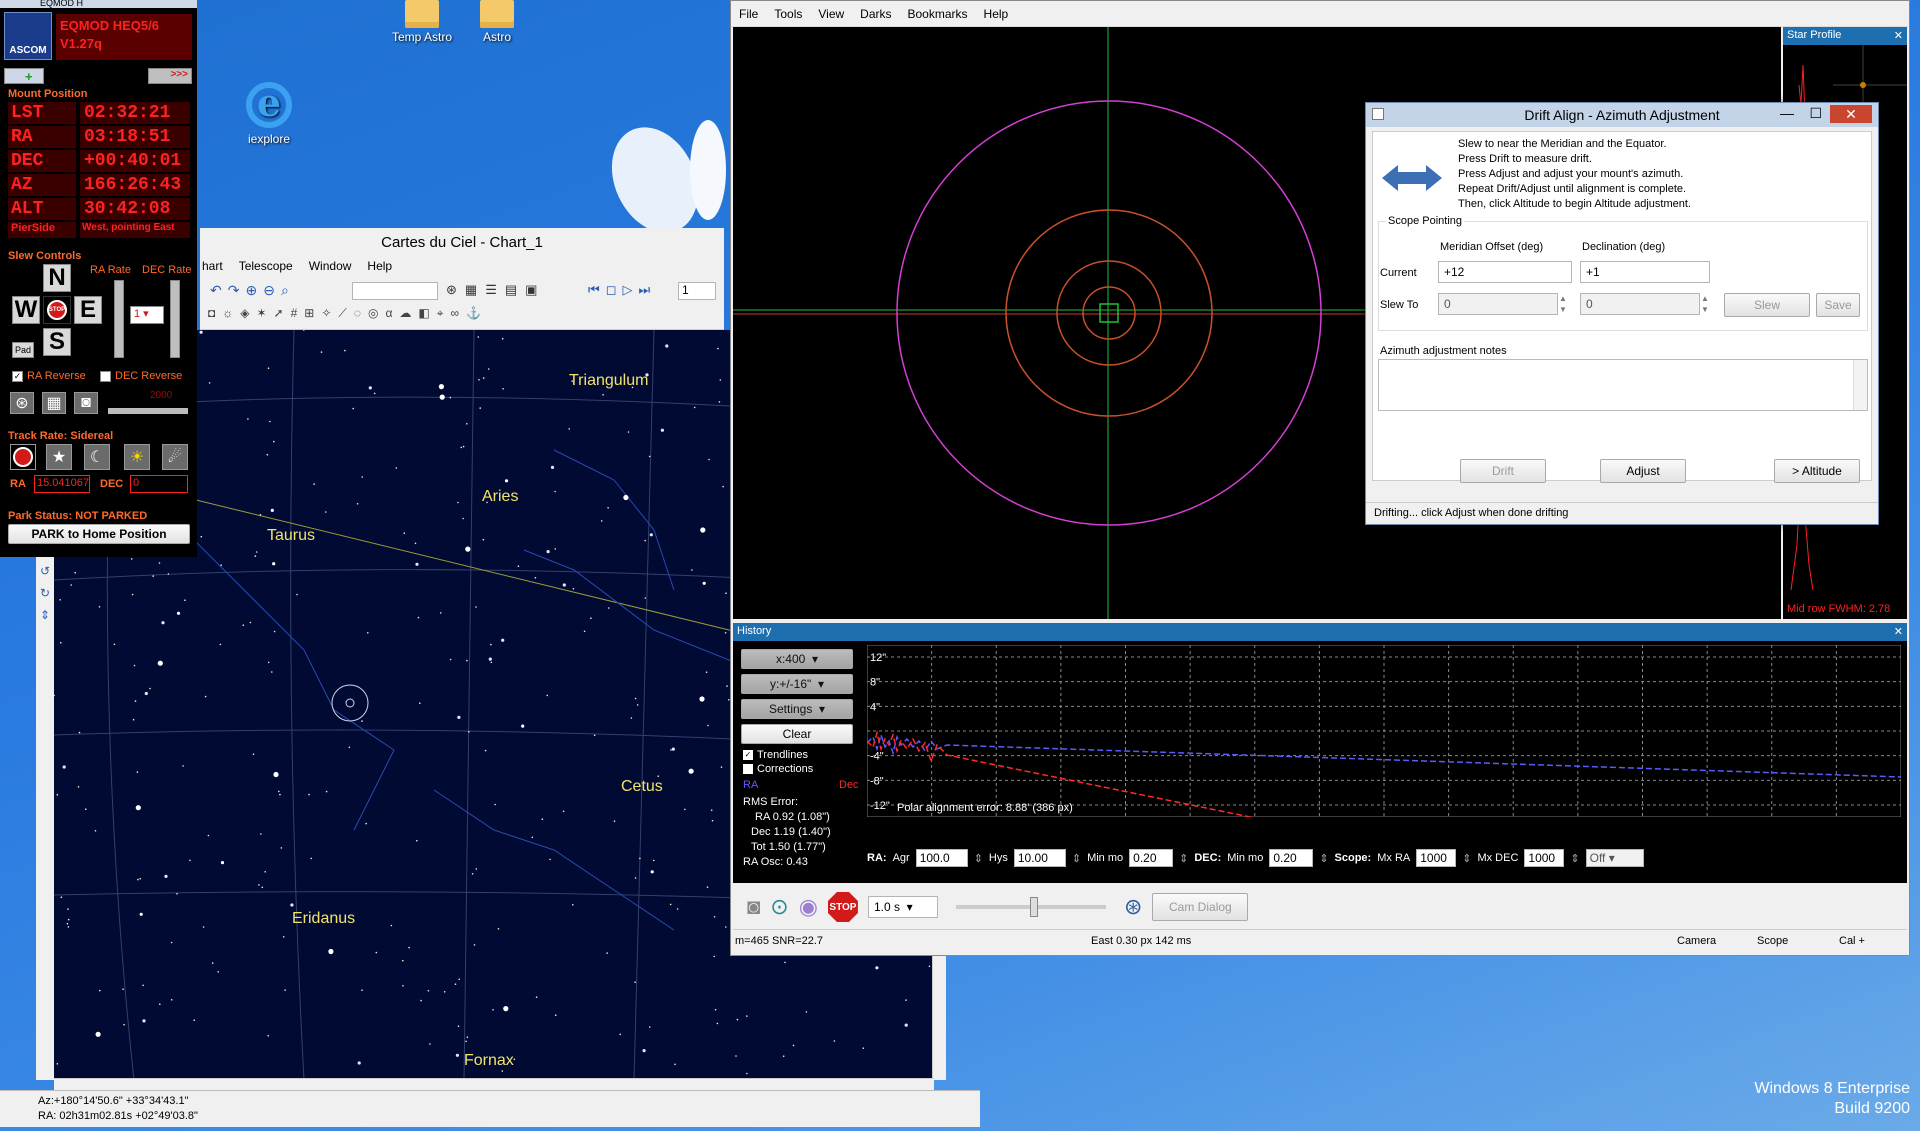 Image resolution: width=1920 pixels, height=1131 pixels. Describe the element at coordinates (875, 14) in the screenshot. I see `phd-menu-darks: Darks` at that location.